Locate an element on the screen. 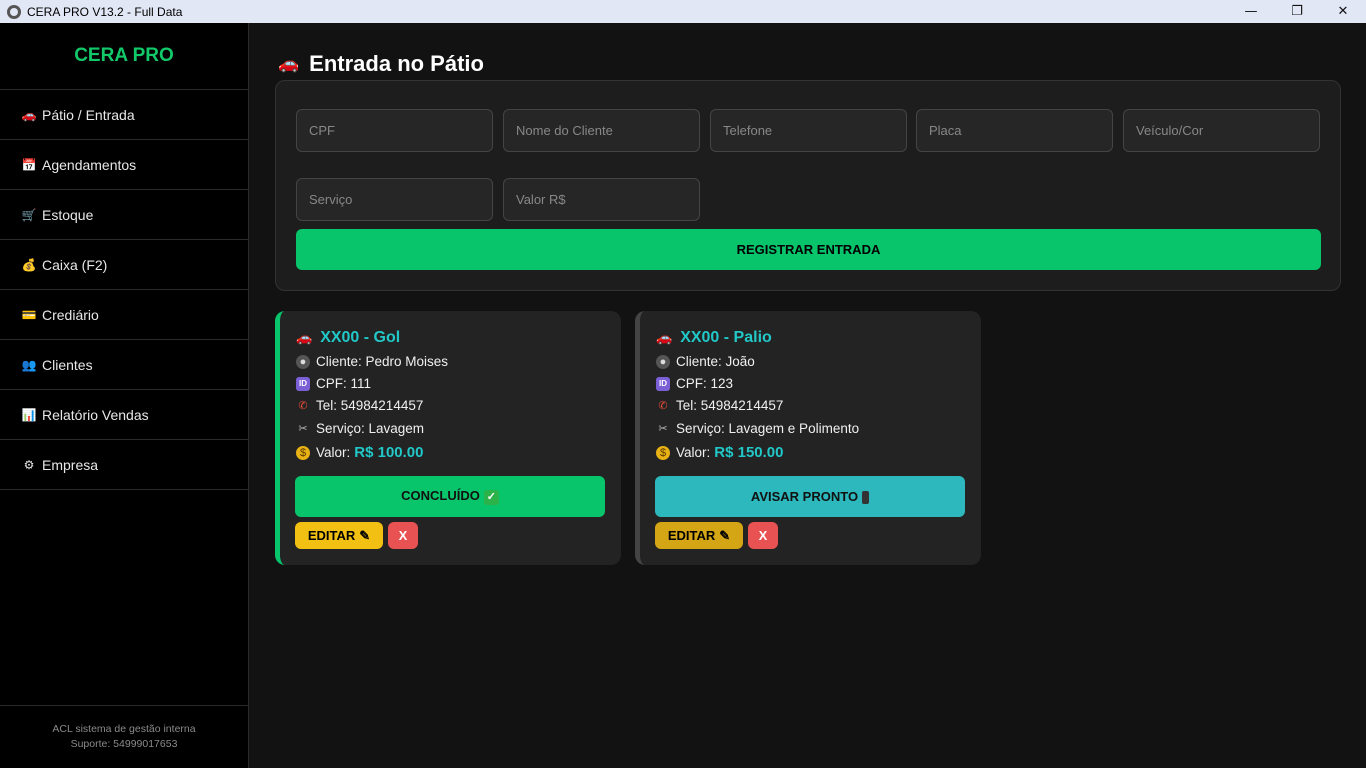 This screenshot has height=768, width=1366. sidebar-item-agendamentos: 📅 Agendamentos is located at coordinates (124, 165).